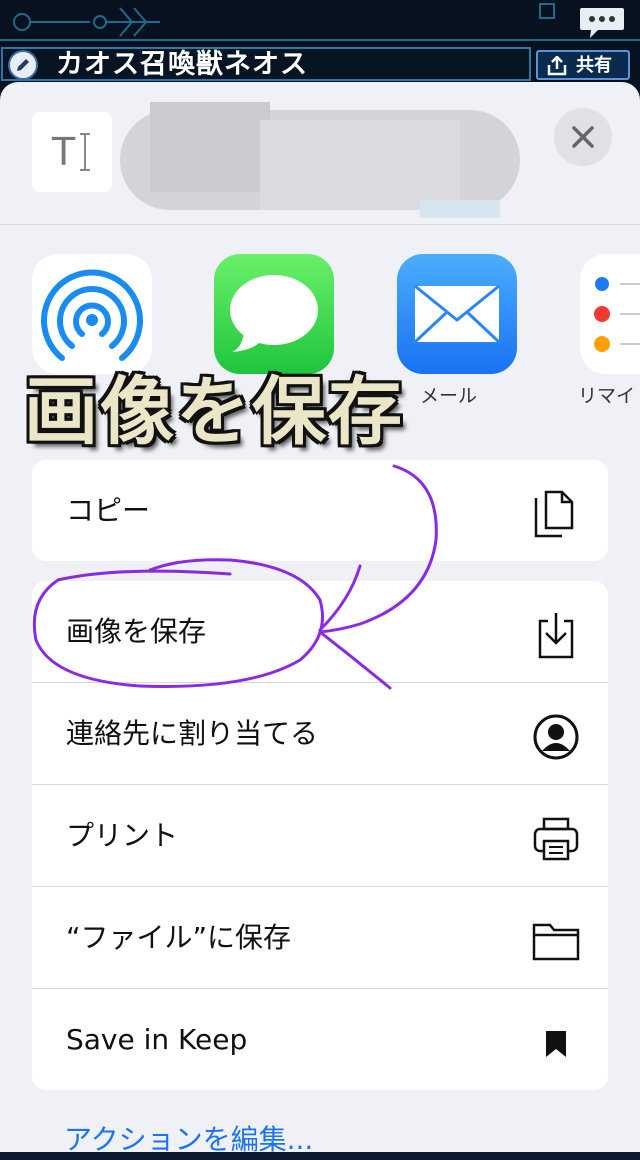 Image resolution: width=640 pixels, height=1160 pixels. Describe the element at coordinates (556, 1044) in the screenshot. I see `bookmark-icon` at that location.